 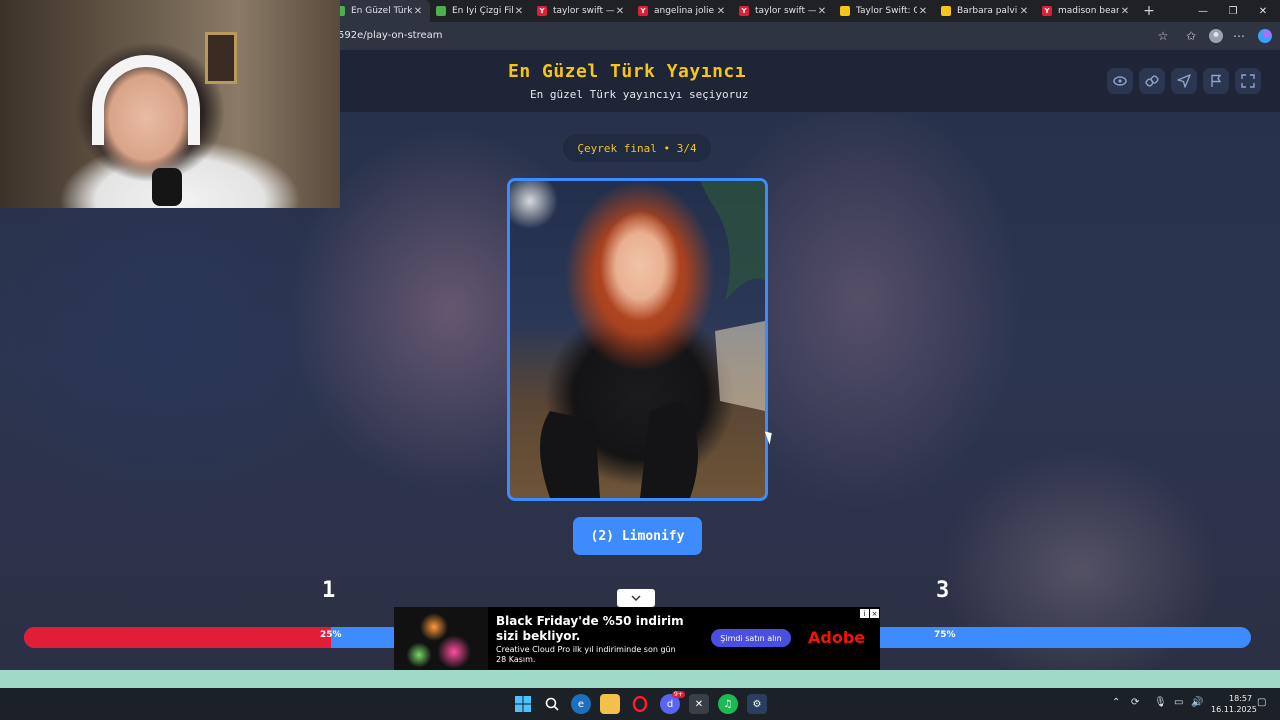 What do you see at coordinates (177, 637) in the screenshot?
I see `vote-bar-left-fill` at bounding box center [177, 637].